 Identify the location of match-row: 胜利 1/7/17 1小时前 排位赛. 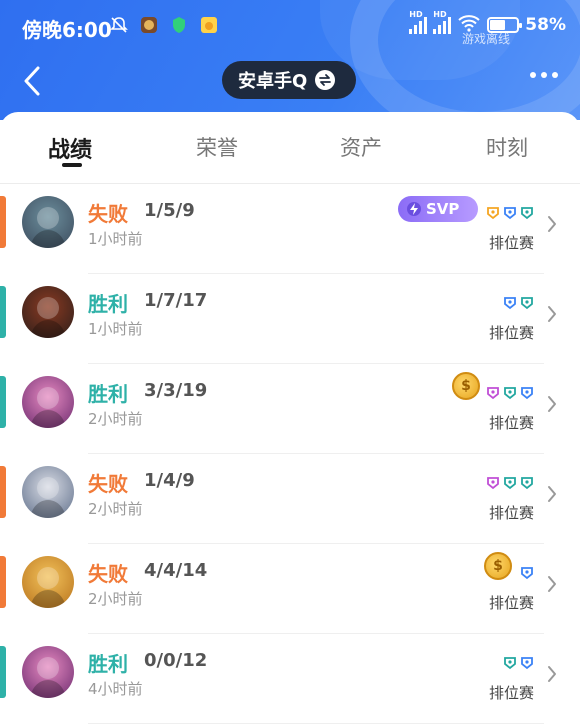
(290, 319).